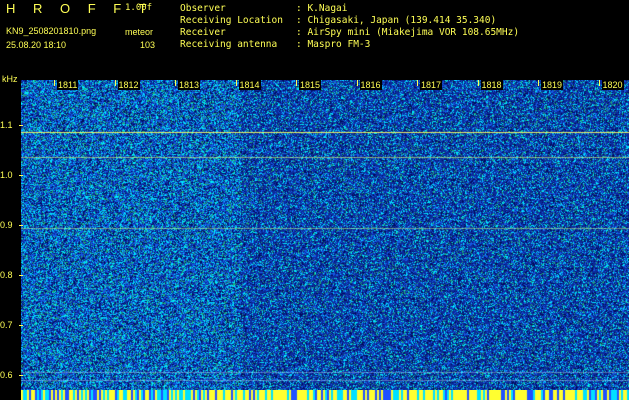 The height and width of the screenshot is (400, 629). I want to click on x-tick-label: 1819, so click(552, 85).